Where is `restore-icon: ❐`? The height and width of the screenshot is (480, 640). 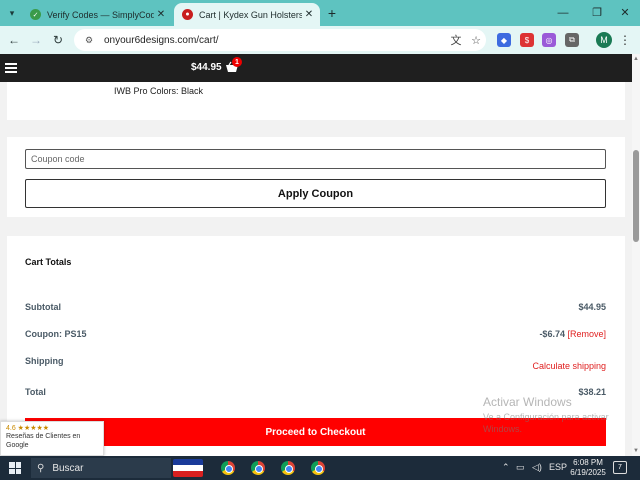
restore-icon: ❐ is located at coordinates (597, 13).